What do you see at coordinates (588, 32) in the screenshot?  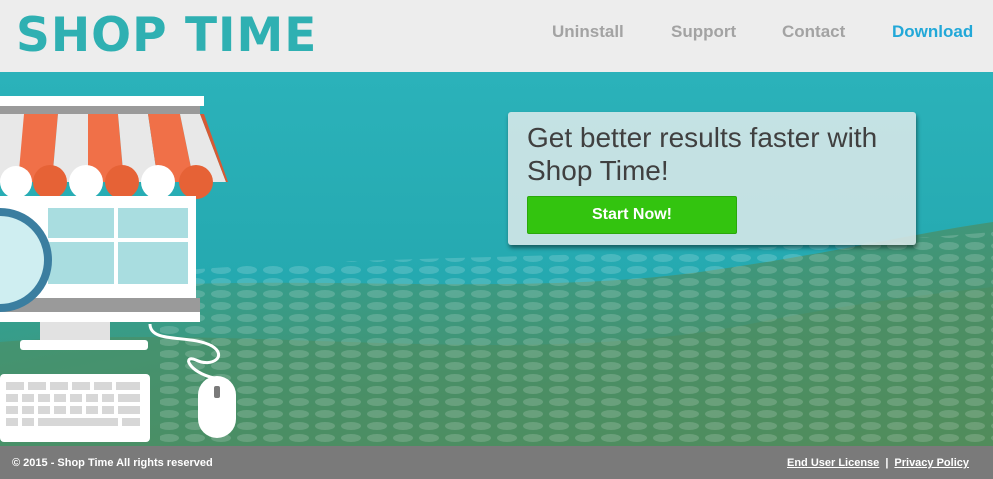 I see `nav-uninstall: Uninstall` at bounding box center [588, 32].